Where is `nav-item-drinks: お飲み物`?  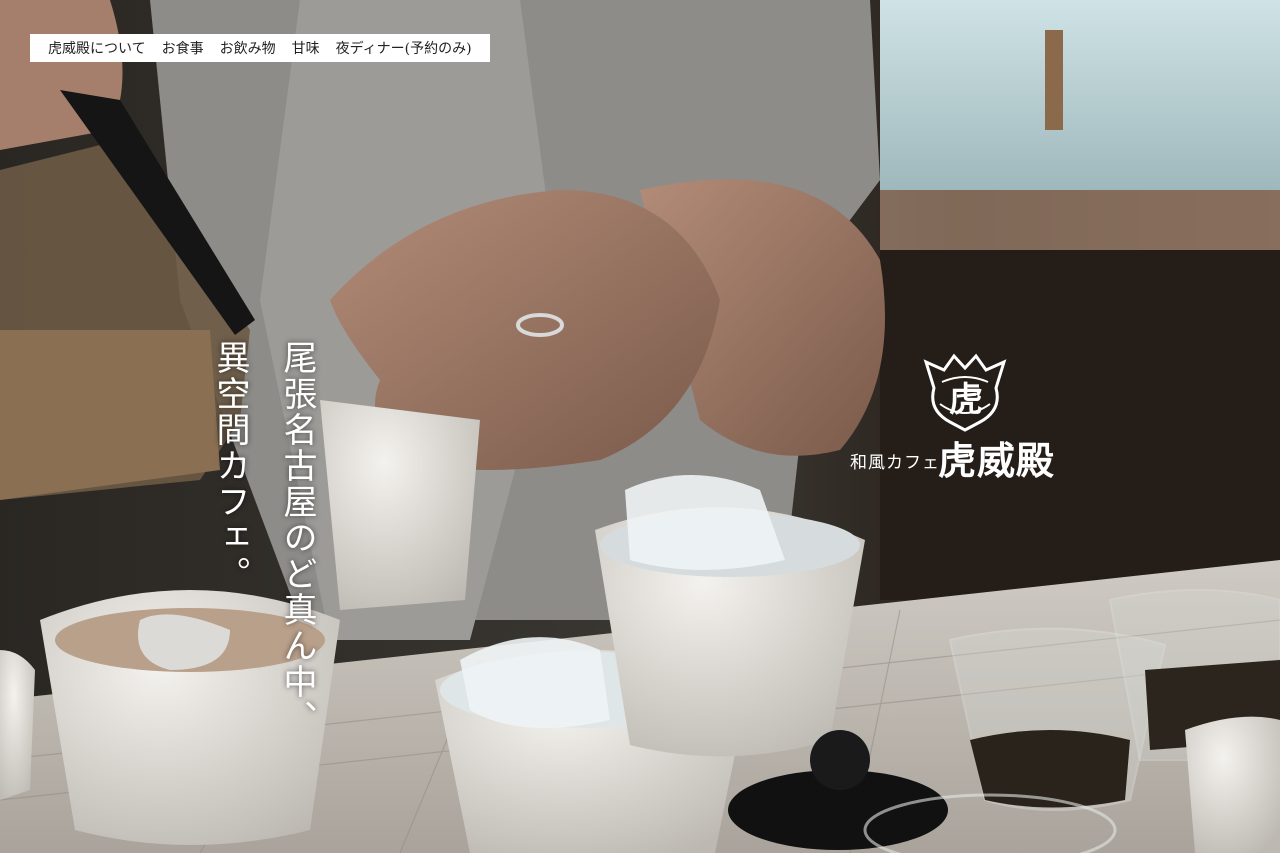 nav-item-drinks: お飲み物 is located at coordinates (248, 48).